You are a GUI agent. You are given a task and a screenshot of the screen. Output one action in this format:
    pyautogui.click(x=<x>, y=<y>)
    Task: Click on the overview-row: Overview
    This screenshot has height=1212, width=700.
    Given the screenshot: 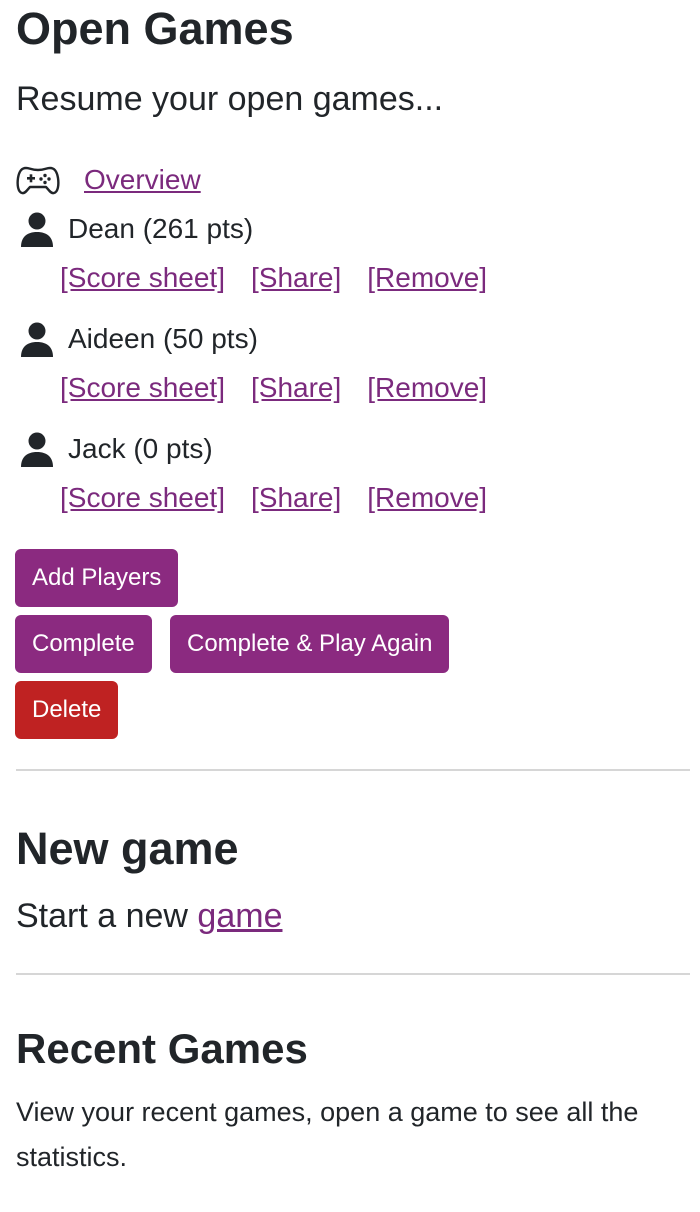 What is the action you would take?
    pyautogui.click(x=108, y=180)
    